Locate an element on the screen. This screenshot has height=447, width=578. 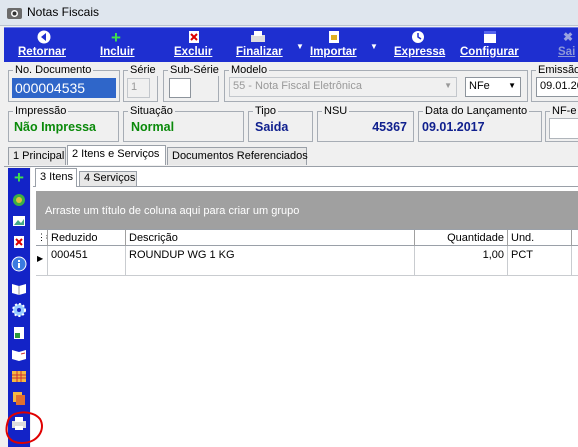
data-lancamento-value: 09.01.2017 is located at coordinates (453, 127).